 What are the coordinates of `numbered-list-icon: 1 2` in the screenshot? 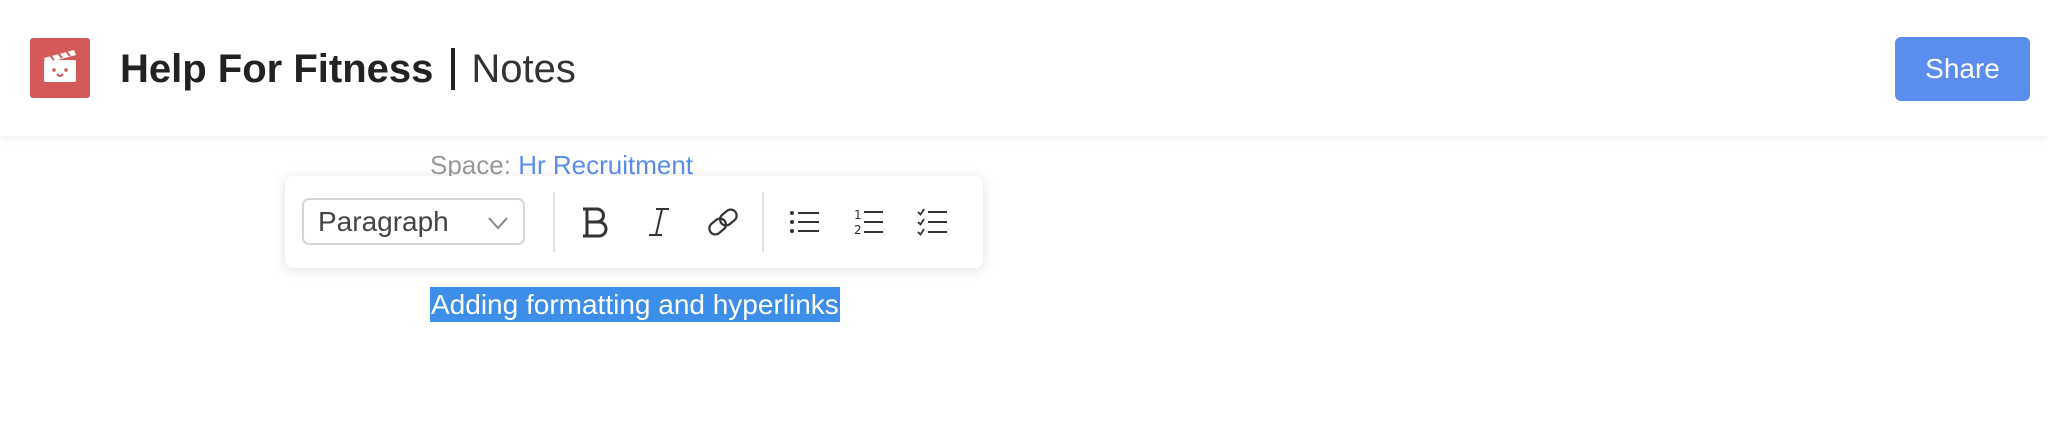 It's located at (868, 222).